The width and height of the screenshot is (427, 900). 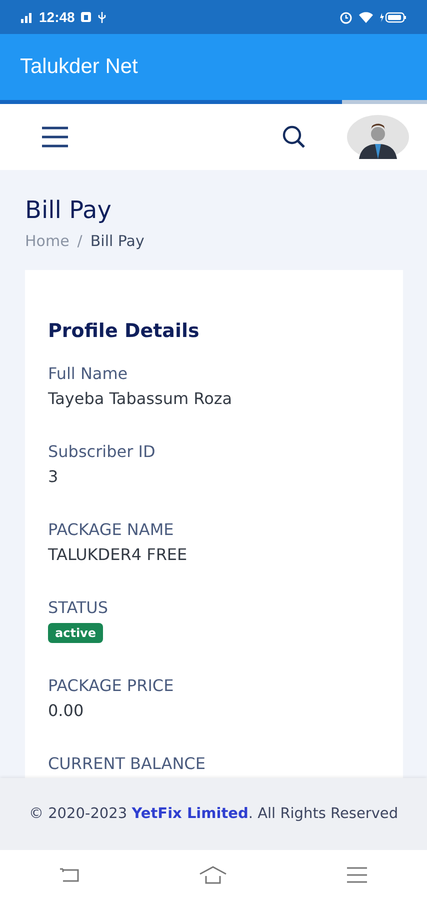 I want to click on field-label: Full Name, so click(x=88, y=373).